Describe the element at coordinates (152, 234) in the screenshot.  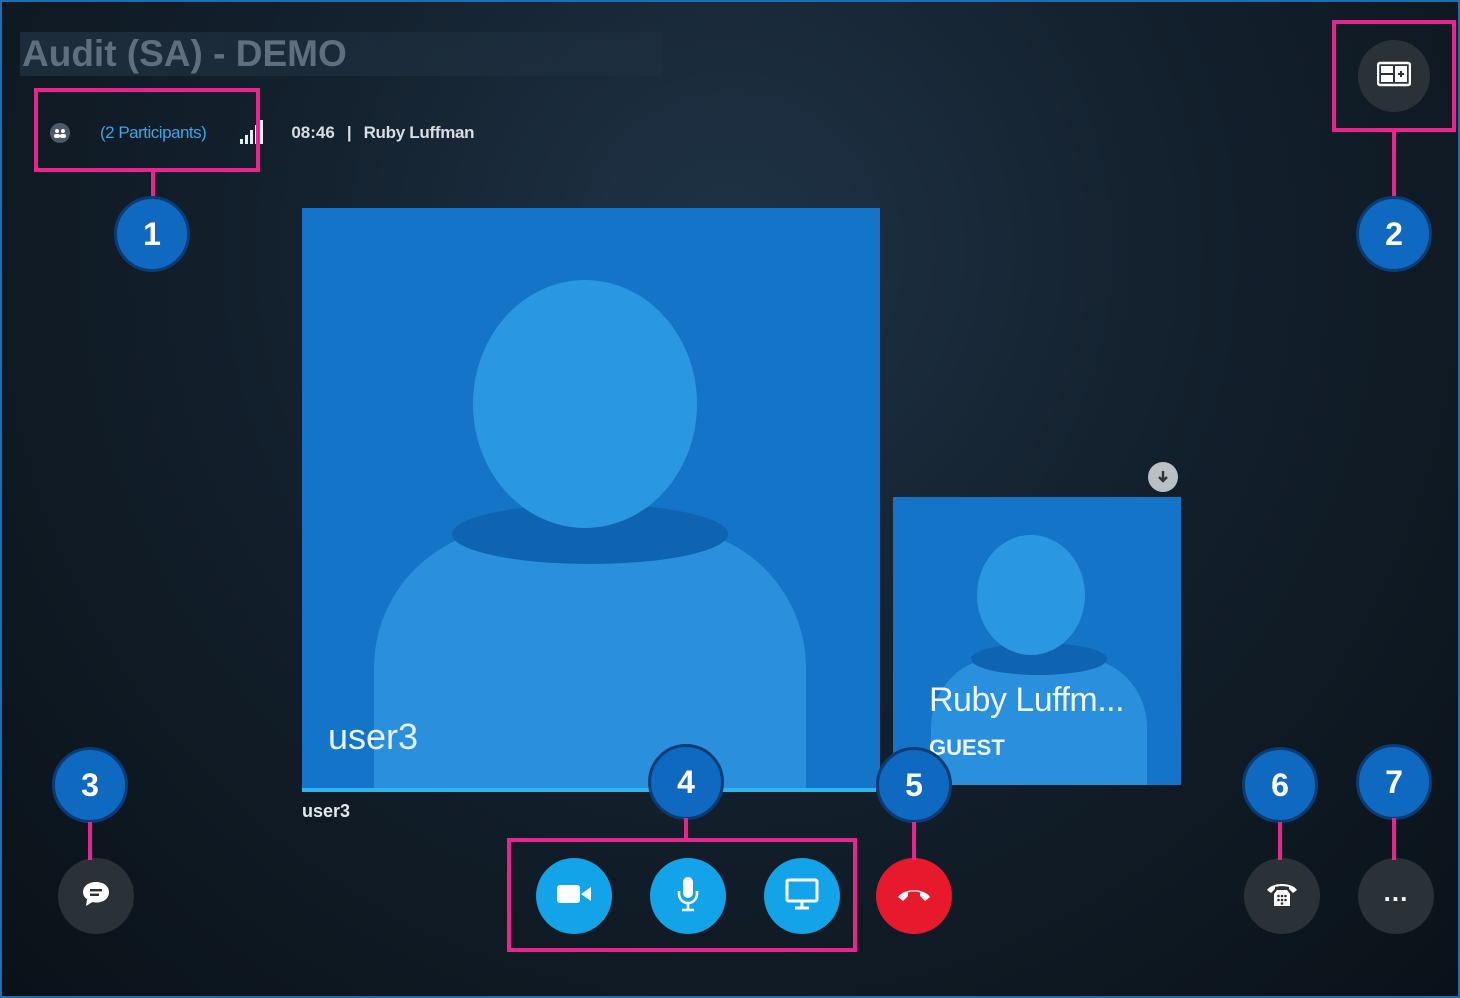
I see `callout-badge-1: 1` at that location.